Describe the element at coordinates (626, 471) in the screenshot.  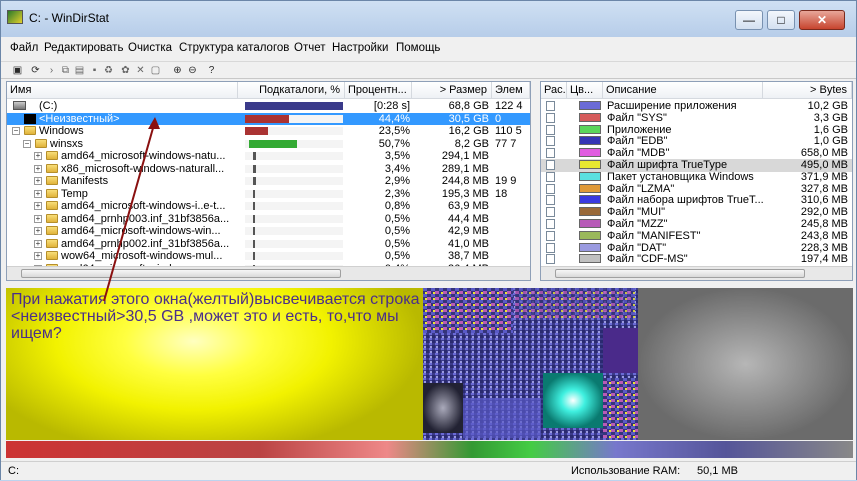
I see `ram-label: Использование RAM:` at that location.